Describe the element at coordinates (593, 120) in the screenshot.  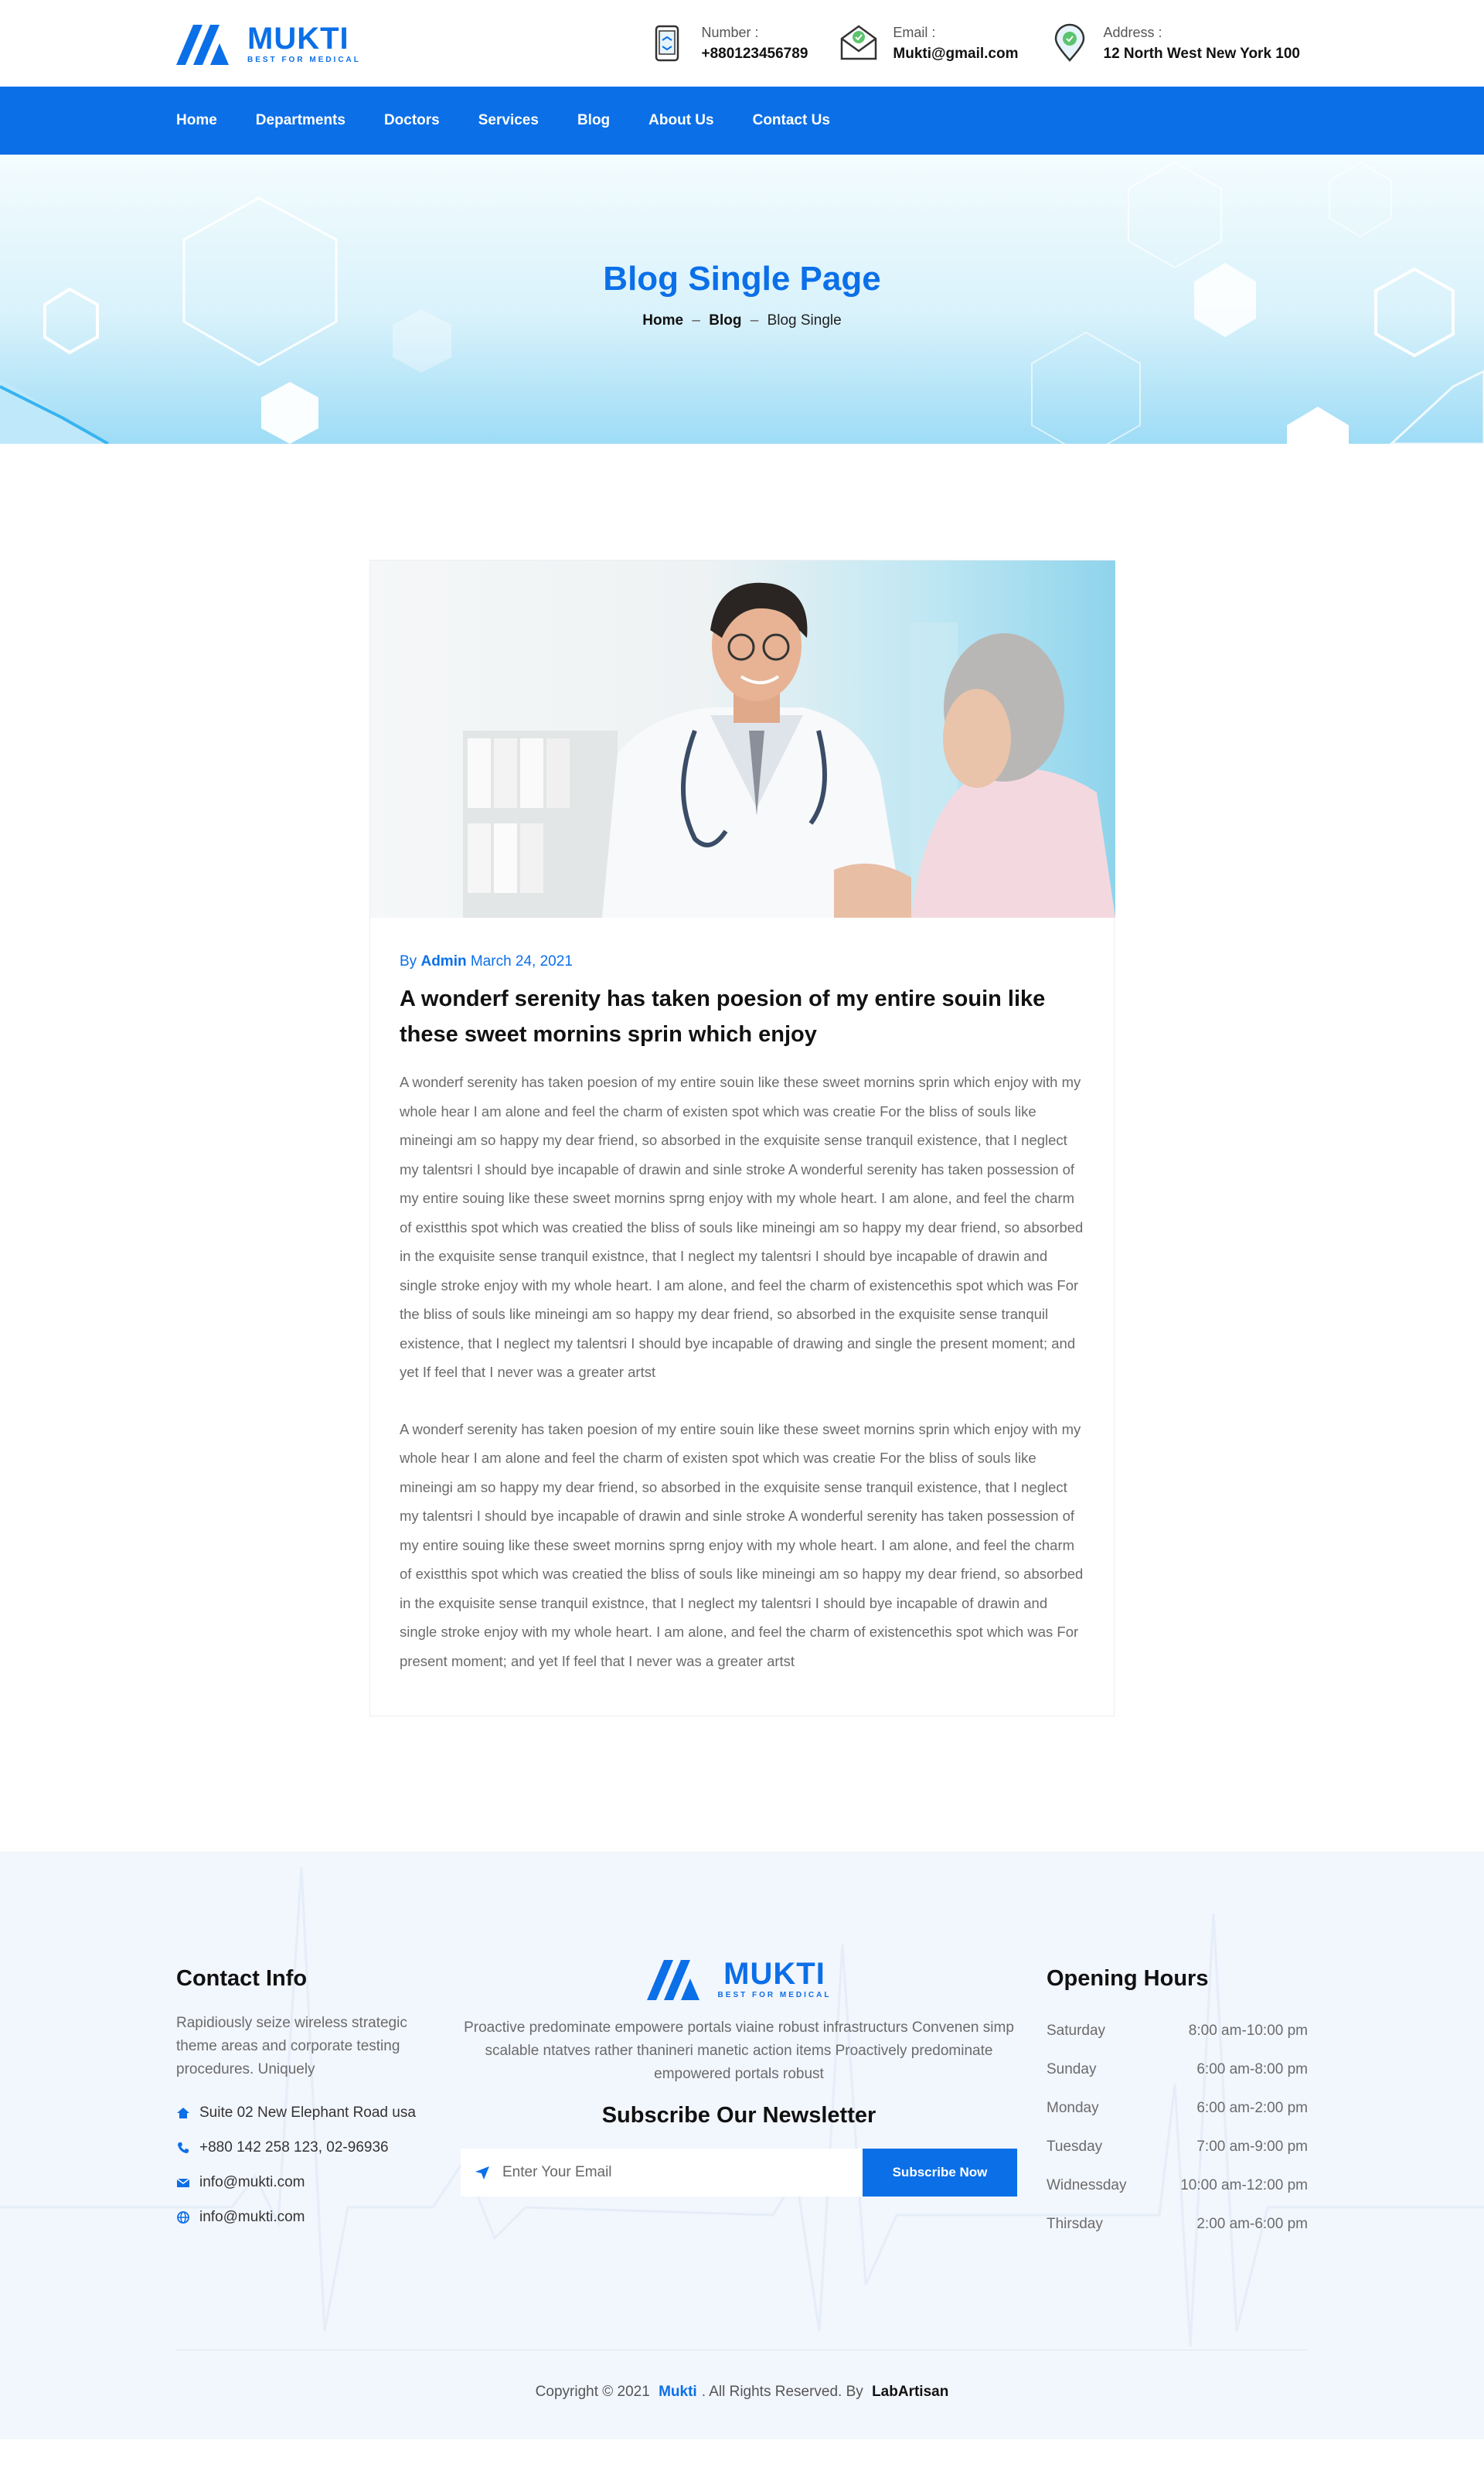
I see `nav-blog: Blog` at that location.